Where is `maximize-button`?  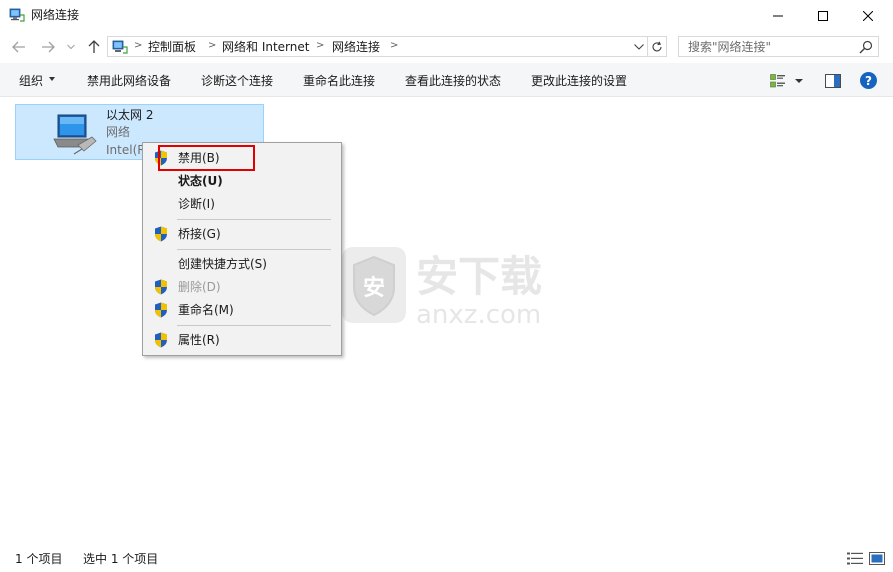
maximize-button is located at coordinates (823, 15).